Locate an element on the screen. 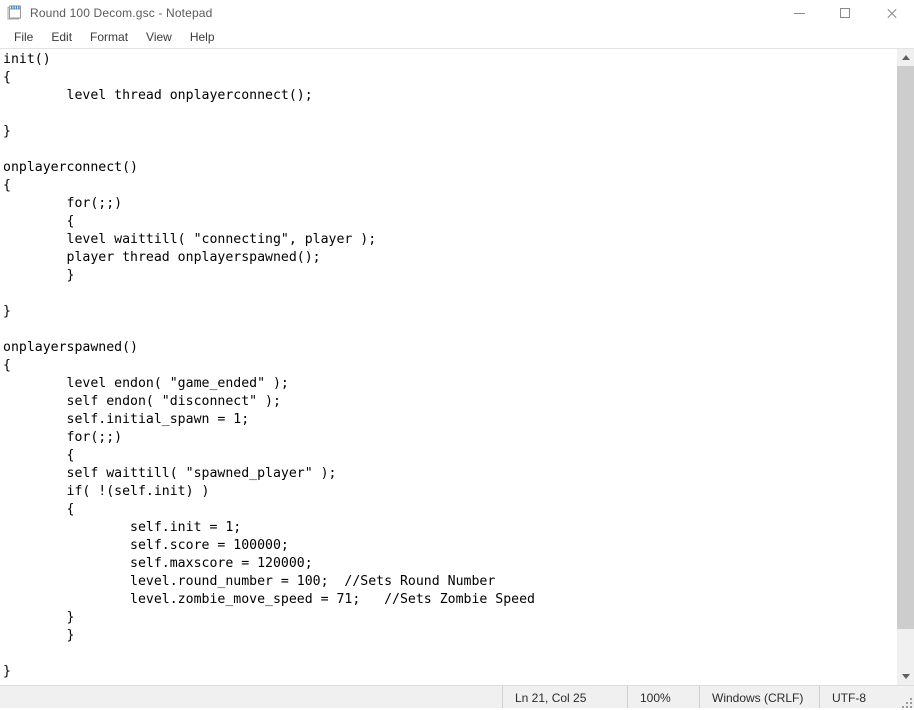 This screenshot has height=710, width=914. chevron-down-icon is located at coordinates (905, 676).